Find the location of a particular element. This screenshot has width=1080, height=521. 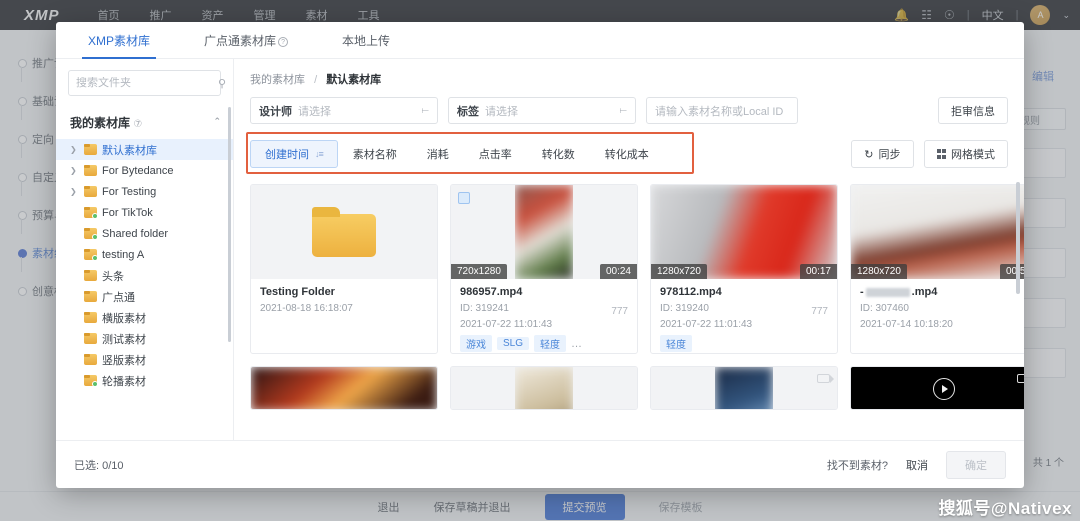

play-icon is located at coordinates (944, 389).